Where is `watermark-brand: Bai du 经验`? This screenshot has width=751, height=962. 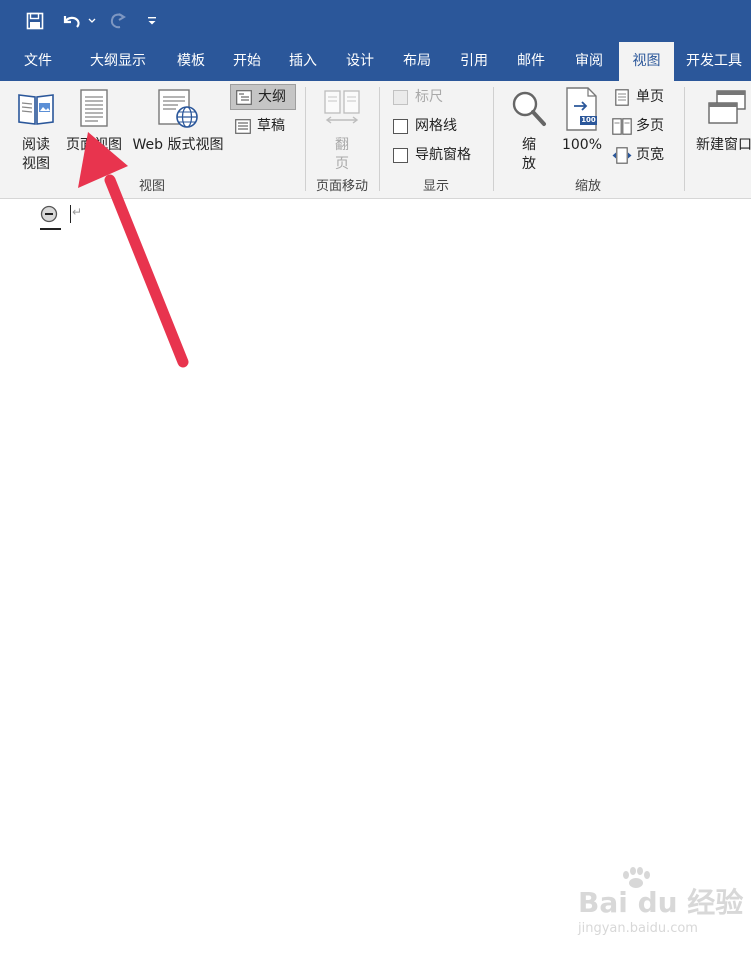
watermark-brand: Bai du 经验 is located at coordinates (661, 902).